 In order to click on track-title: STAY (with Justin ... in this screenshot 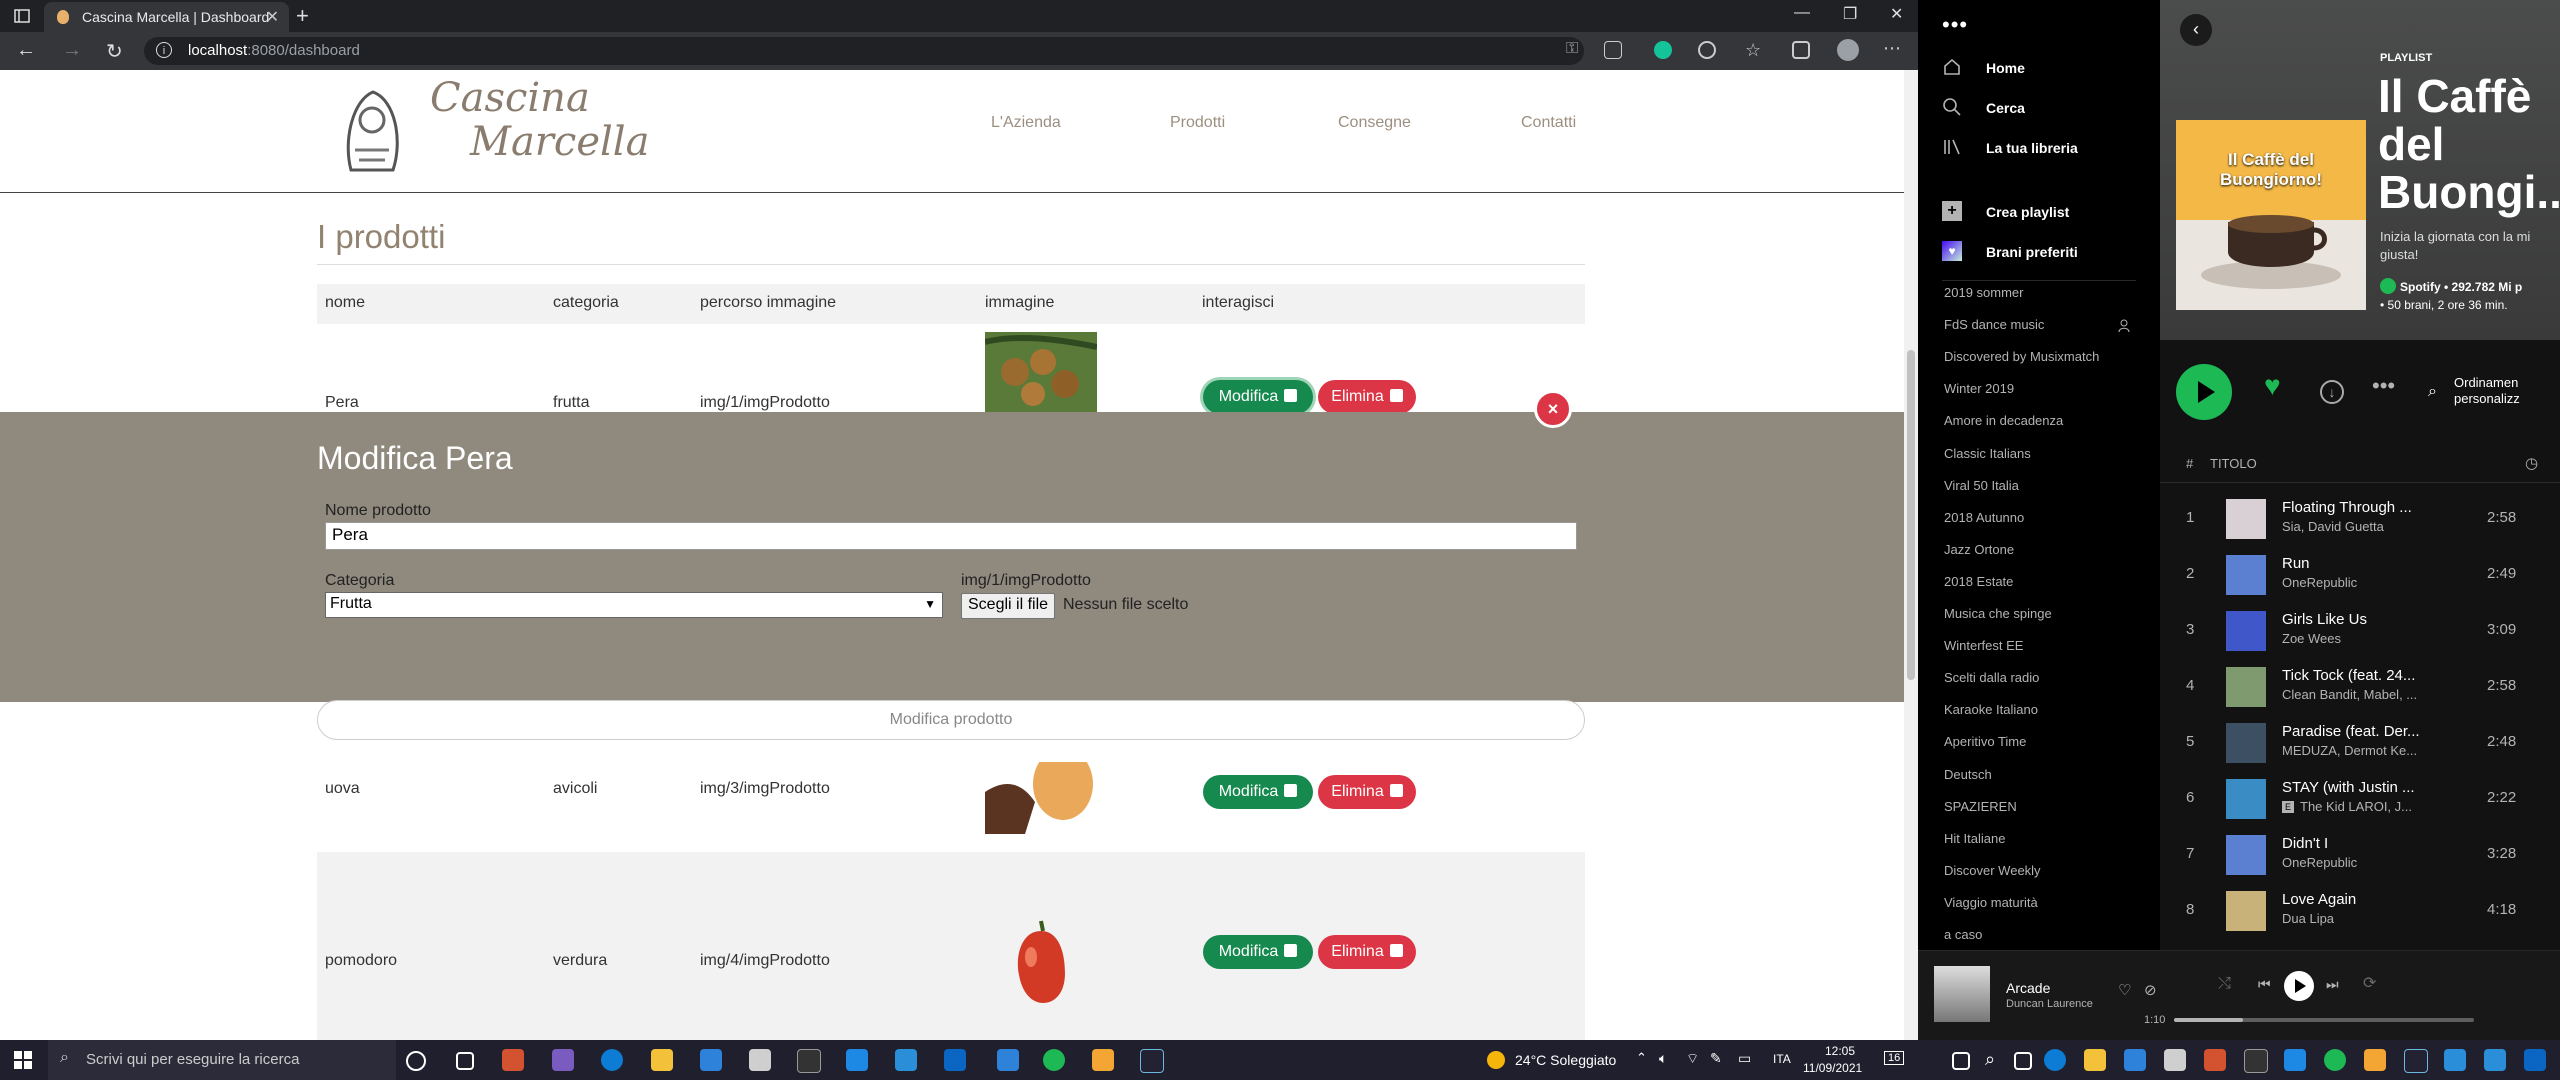, I will do `click(2348, 787)`.